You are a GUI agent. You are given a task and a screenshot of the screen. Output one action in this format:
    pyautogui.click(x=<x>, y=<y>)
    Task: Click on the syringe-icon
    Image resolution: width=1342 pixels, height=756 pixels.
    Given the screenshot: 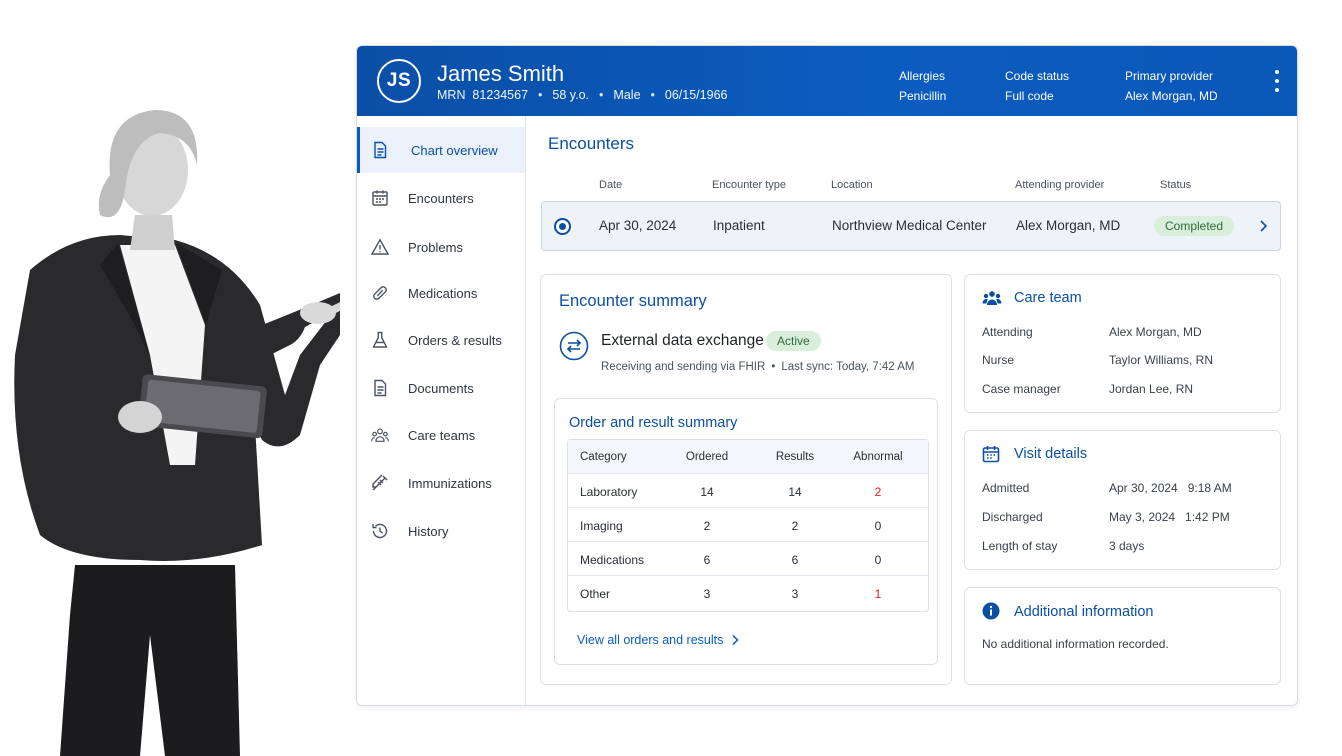 What is the action you would take?
    pyautogui.click(x=380, y=482)
    